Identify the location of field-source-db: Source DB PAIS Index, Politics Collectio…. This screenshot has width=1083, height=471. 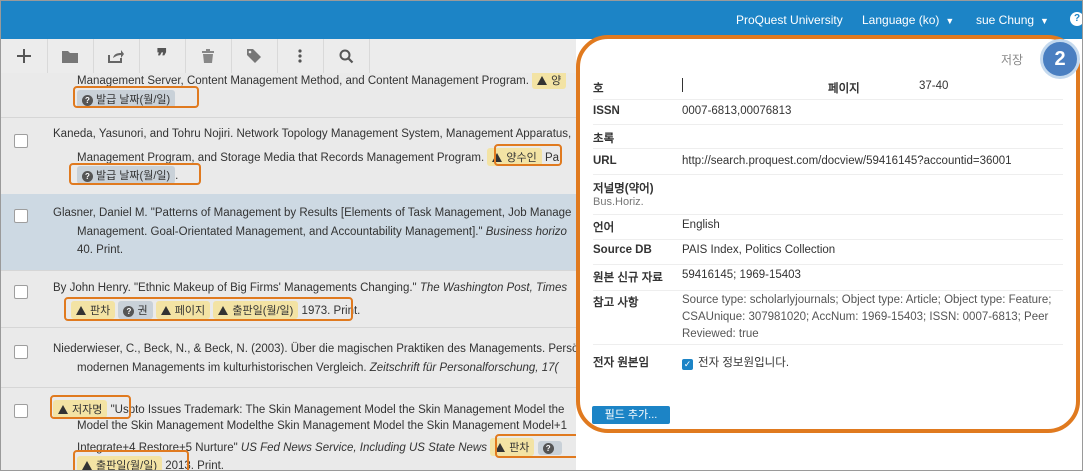
(828, 252).